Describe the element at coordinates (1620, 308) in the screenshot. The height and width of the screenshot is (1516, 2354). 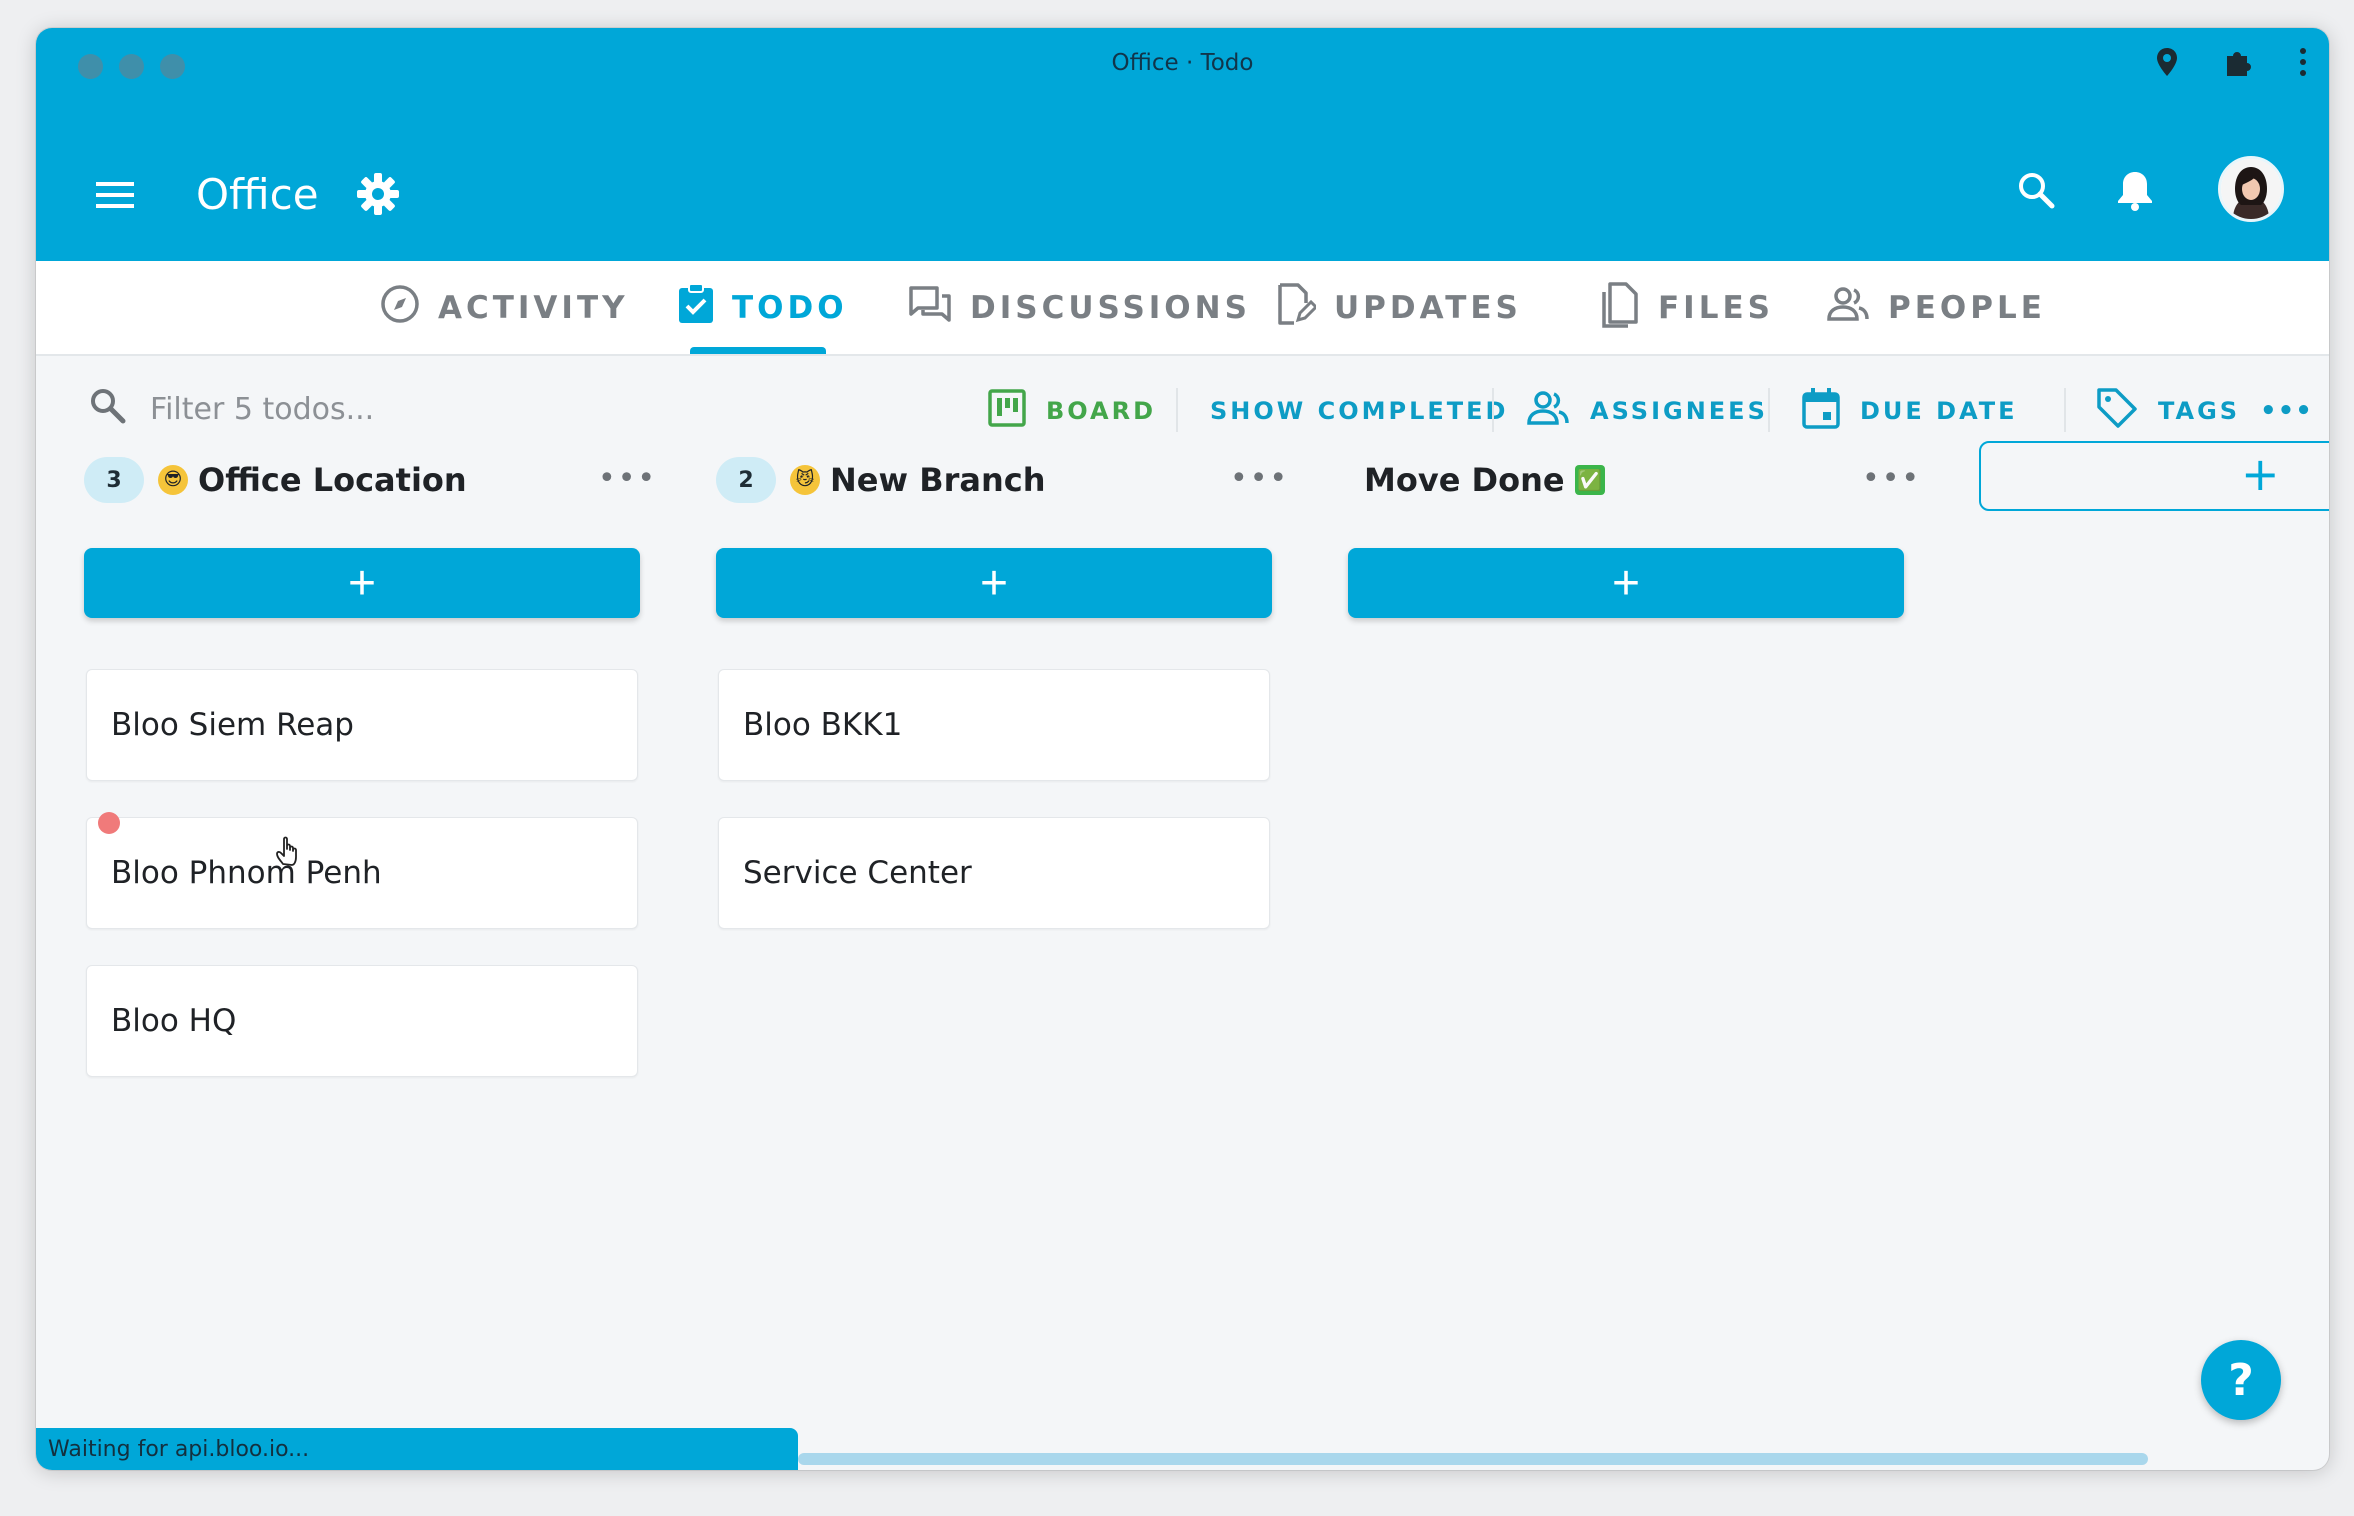
I see `files-icon` at that location.